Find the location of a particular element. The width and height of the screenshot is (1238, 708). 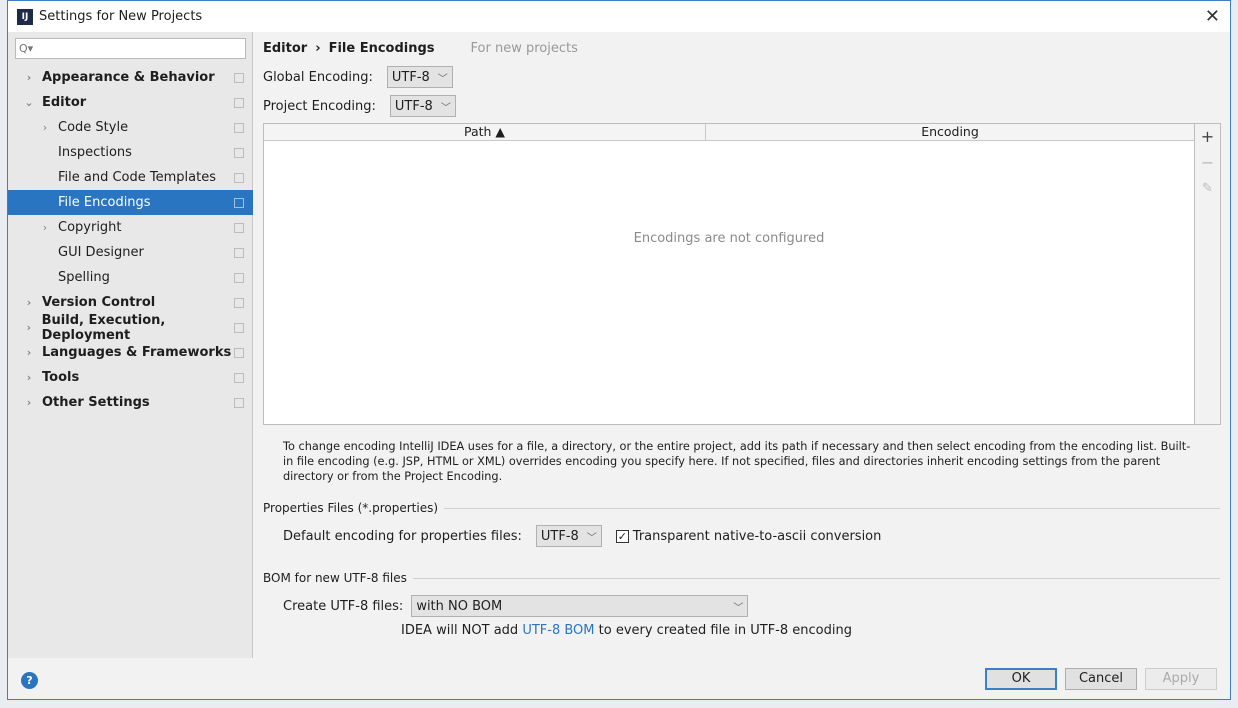

sidebar-item-languages-frameworks: › Languages & Frameworks is located at coordinates (130, 352).